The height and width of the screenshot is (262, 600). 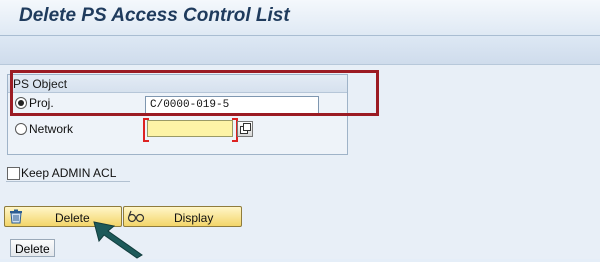 What do you see at coordinates (13, 173) in the screenshot?
I see `keep-admin-acl-checkbox` at bounding box center [13, 173].